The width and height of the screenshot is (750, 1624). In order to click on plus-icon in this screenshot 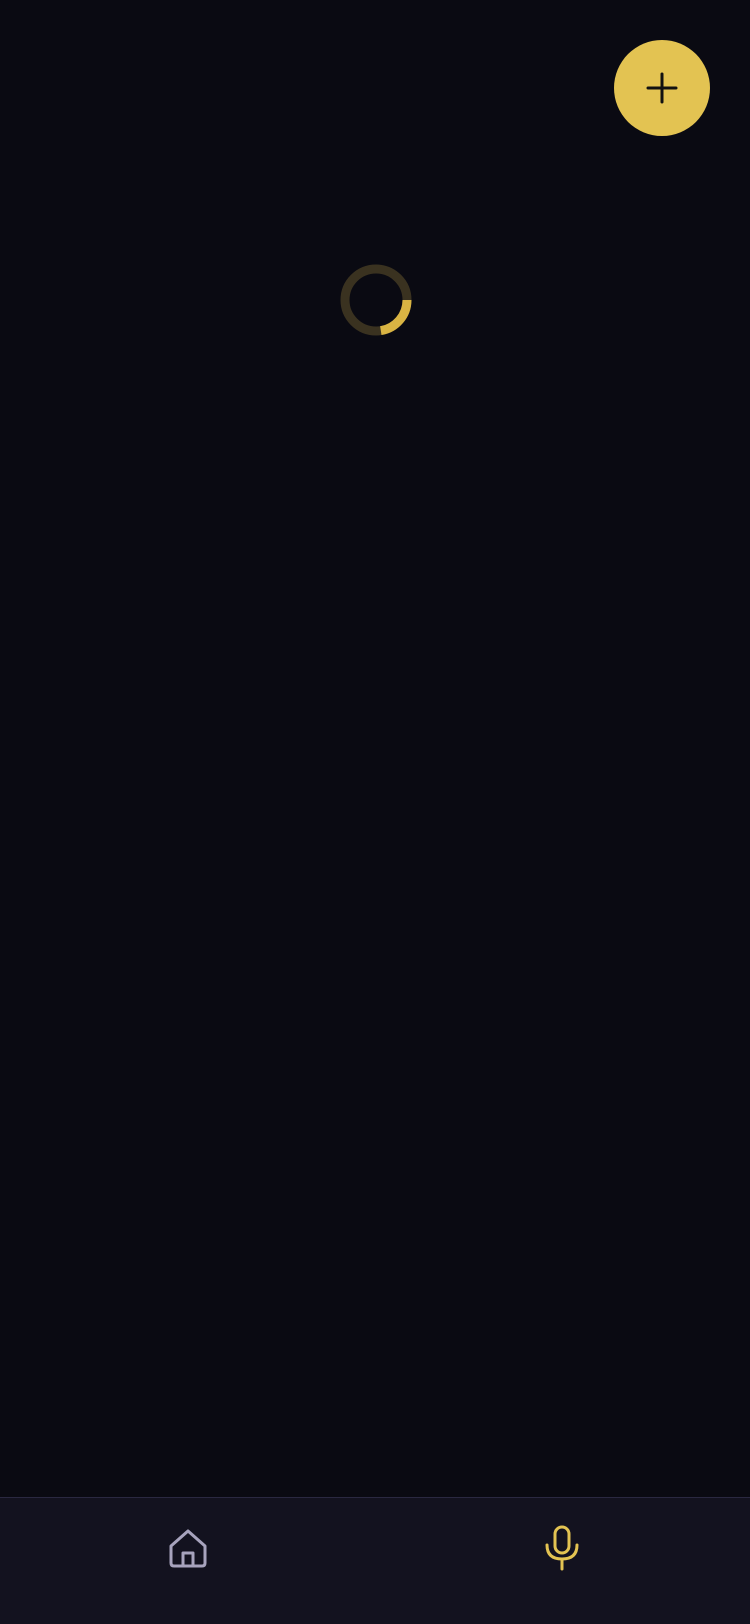, I will do `click(662, 88)`.